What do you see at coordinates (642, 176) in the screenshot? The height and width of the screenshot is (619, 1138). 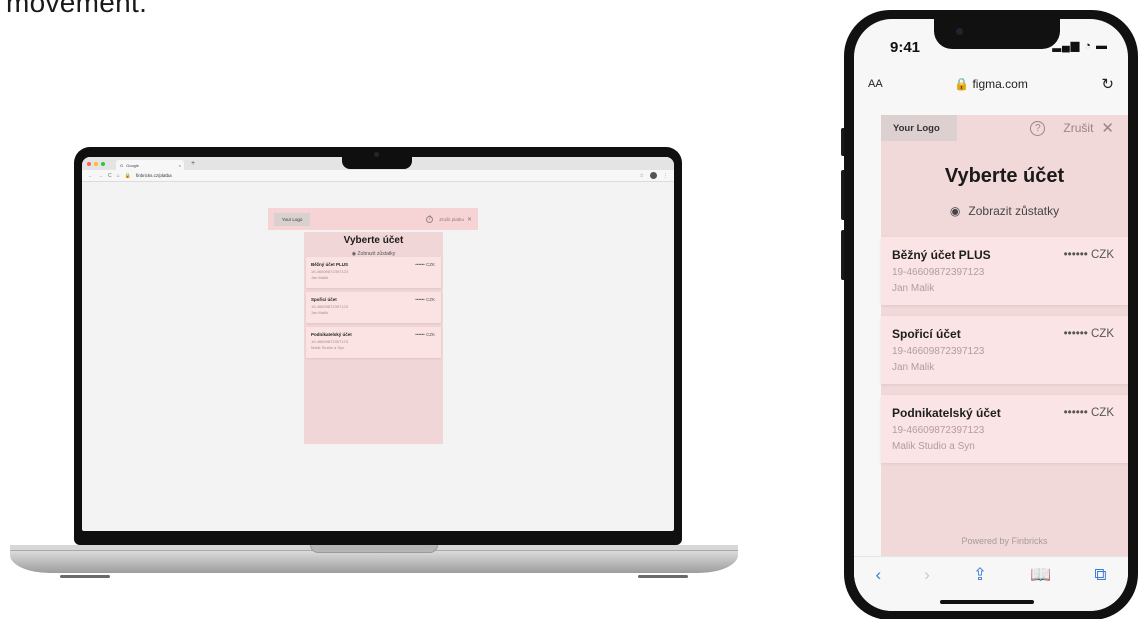 I see `star-icon: ☆` at bounding box center [642, 176].